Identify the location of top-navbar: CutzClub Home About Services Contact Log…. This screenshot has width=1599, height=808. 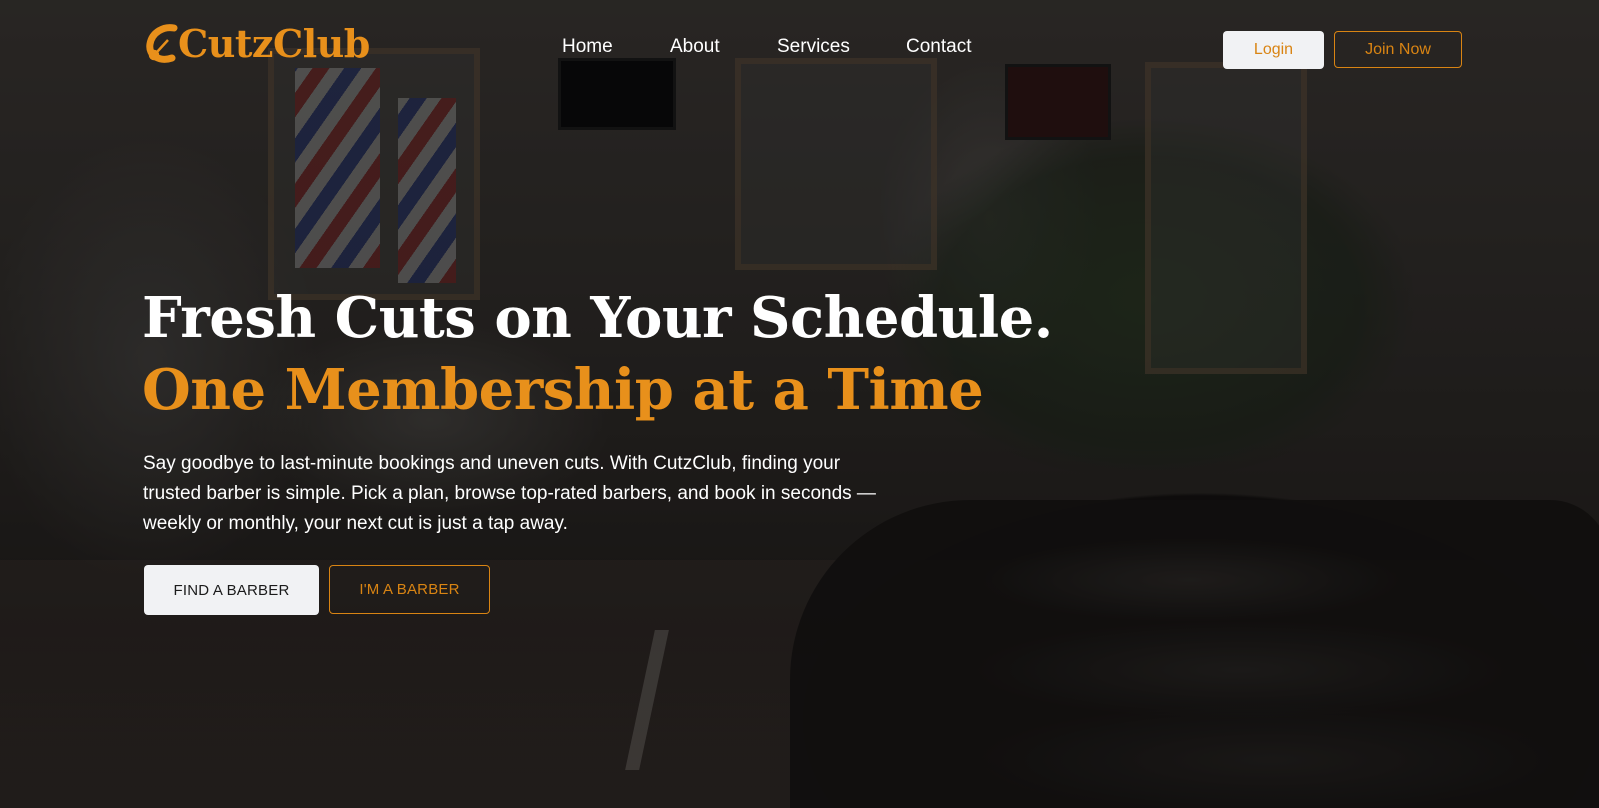
(799, 48).